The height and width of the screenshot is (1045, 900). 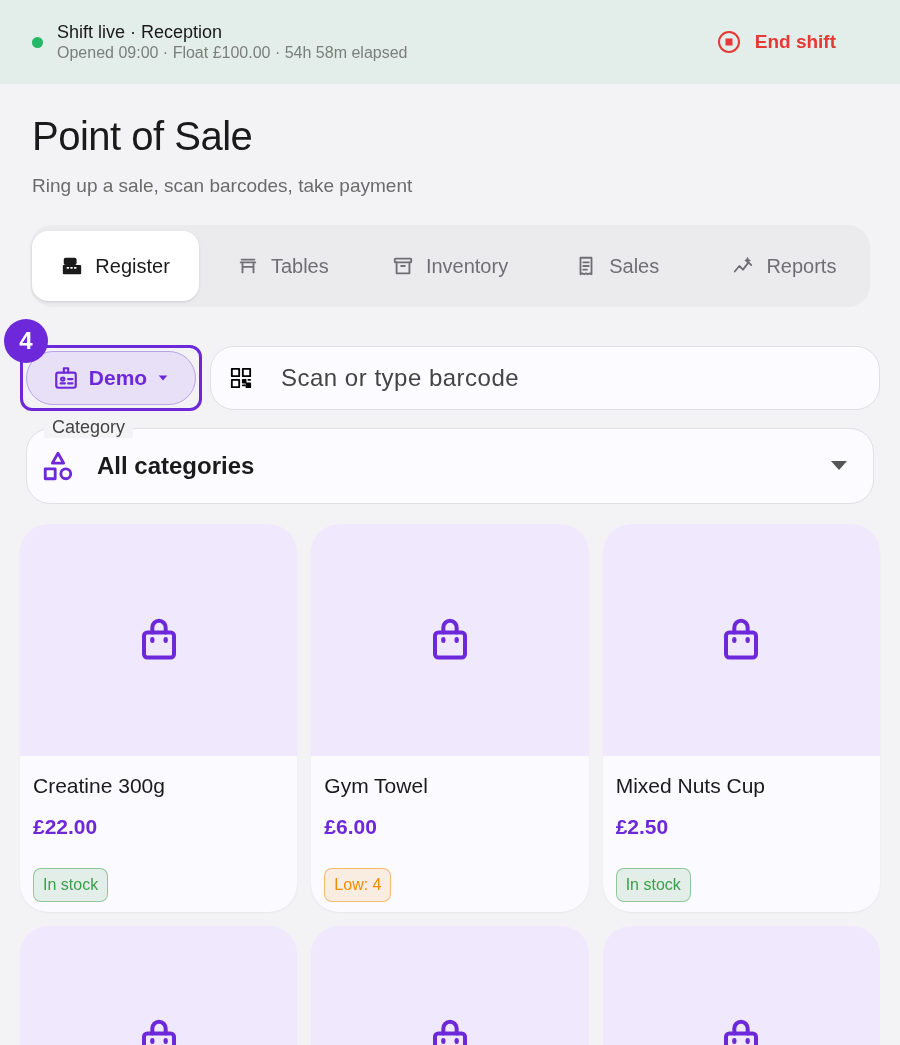 What do you see at coordinates (116, 265) in the screenshot?
I see `tab: Register` at bounding box center [116, 265].